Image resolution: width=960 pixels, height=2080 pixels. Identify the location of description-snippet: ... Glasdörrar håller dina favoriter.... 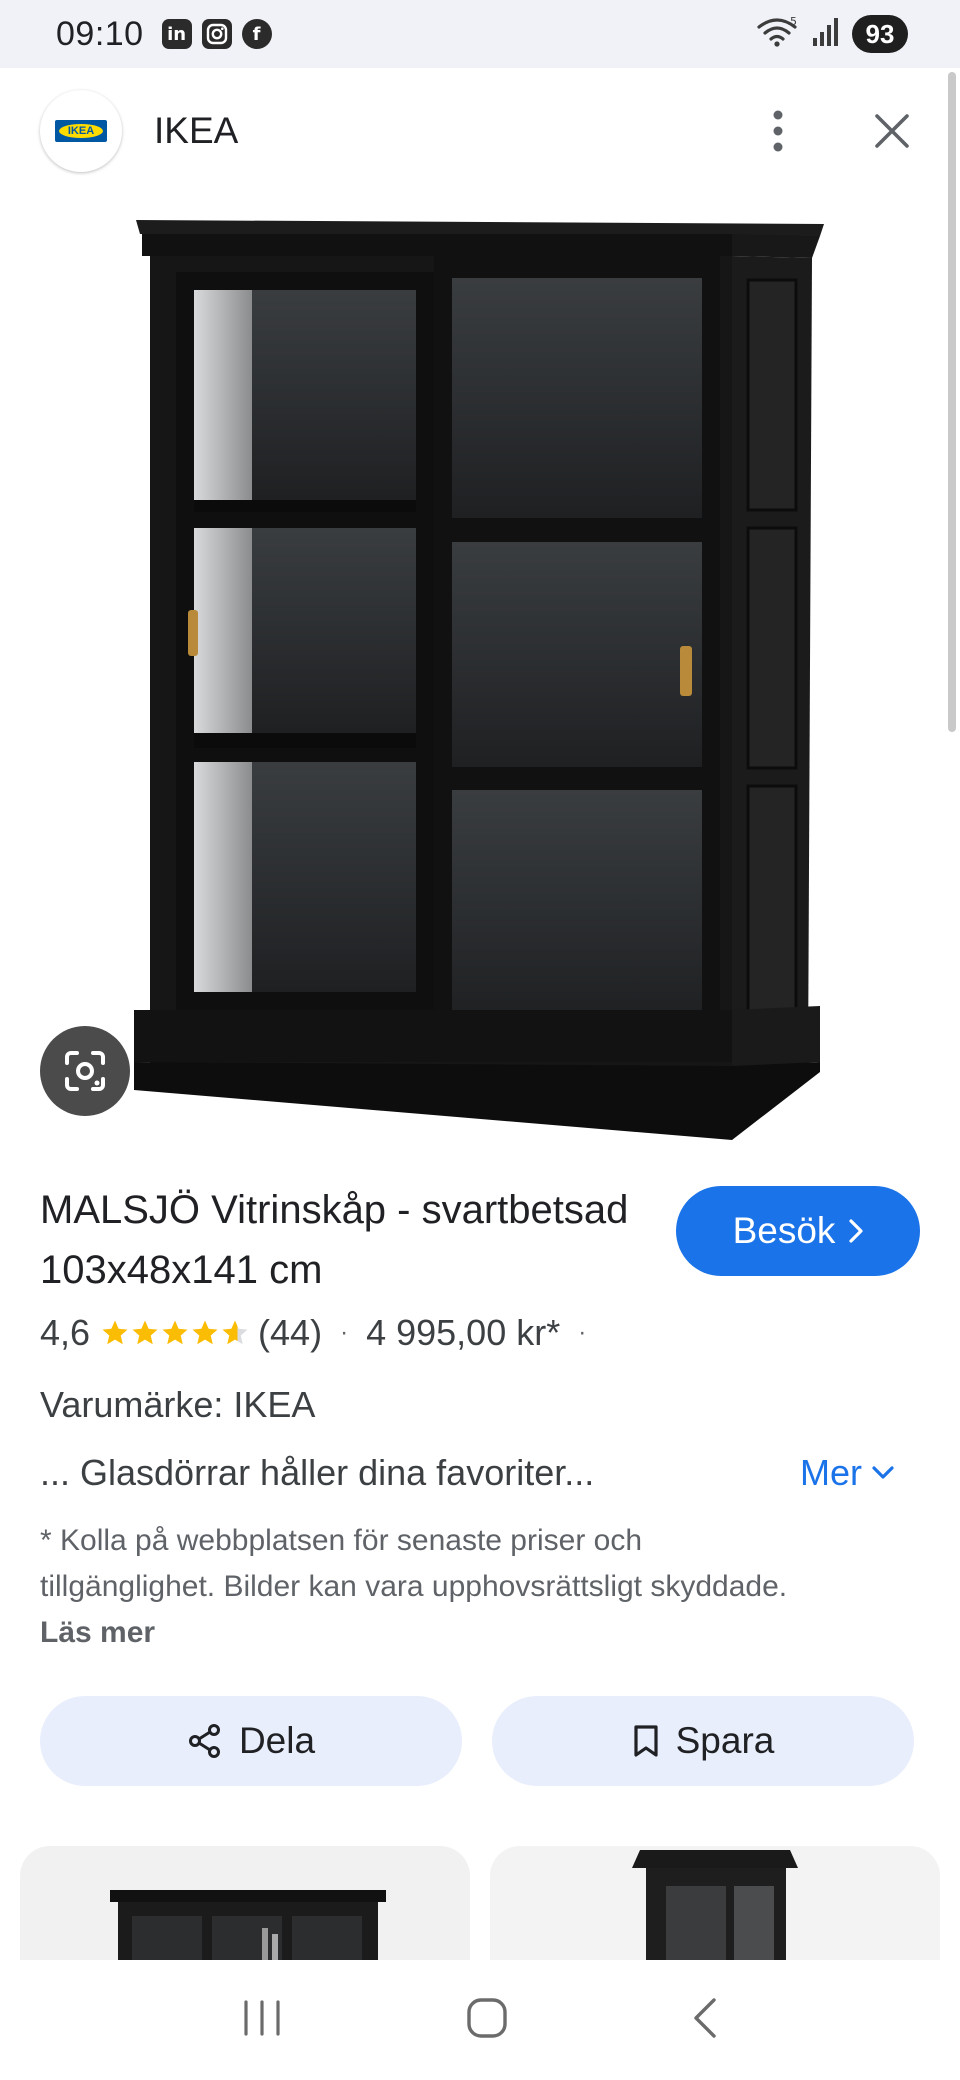
(317, 1472).